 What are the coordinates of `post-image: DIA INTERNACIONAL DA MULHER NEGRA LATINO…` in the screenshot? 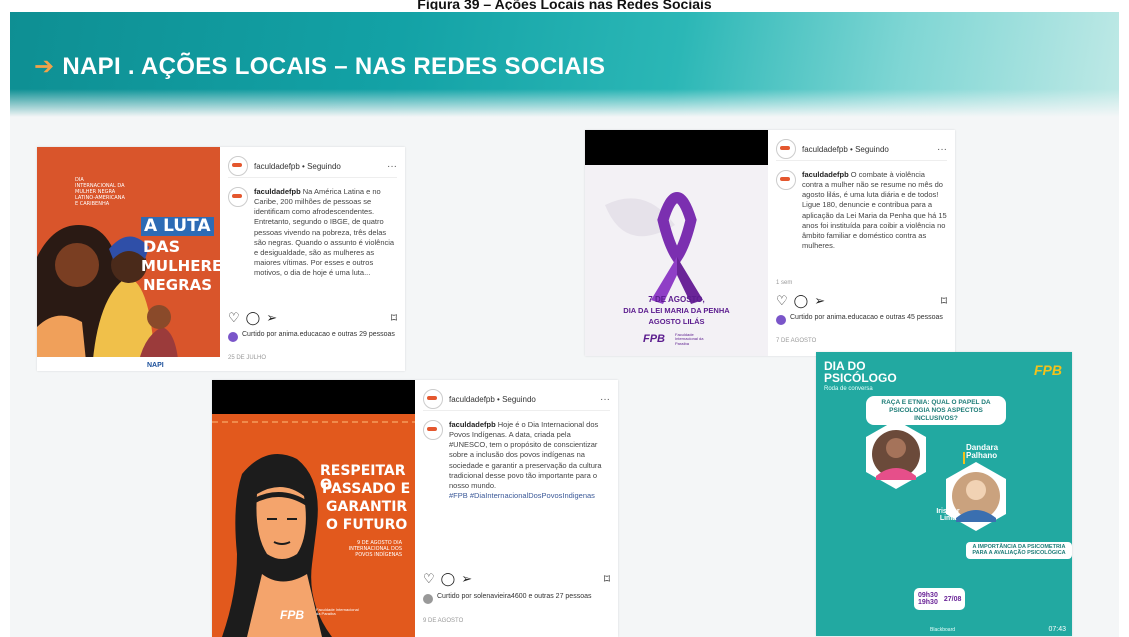 It's located at (128, 259).